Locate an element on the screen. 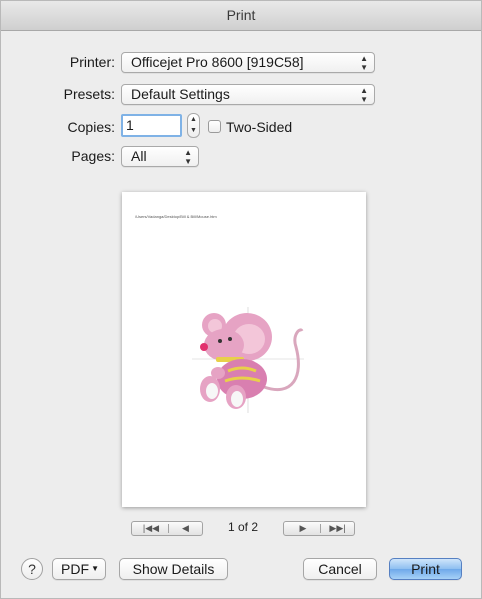 This screenshot has width=482, height=599. show-details-button: Show Details is located at coordinates (173, 569).